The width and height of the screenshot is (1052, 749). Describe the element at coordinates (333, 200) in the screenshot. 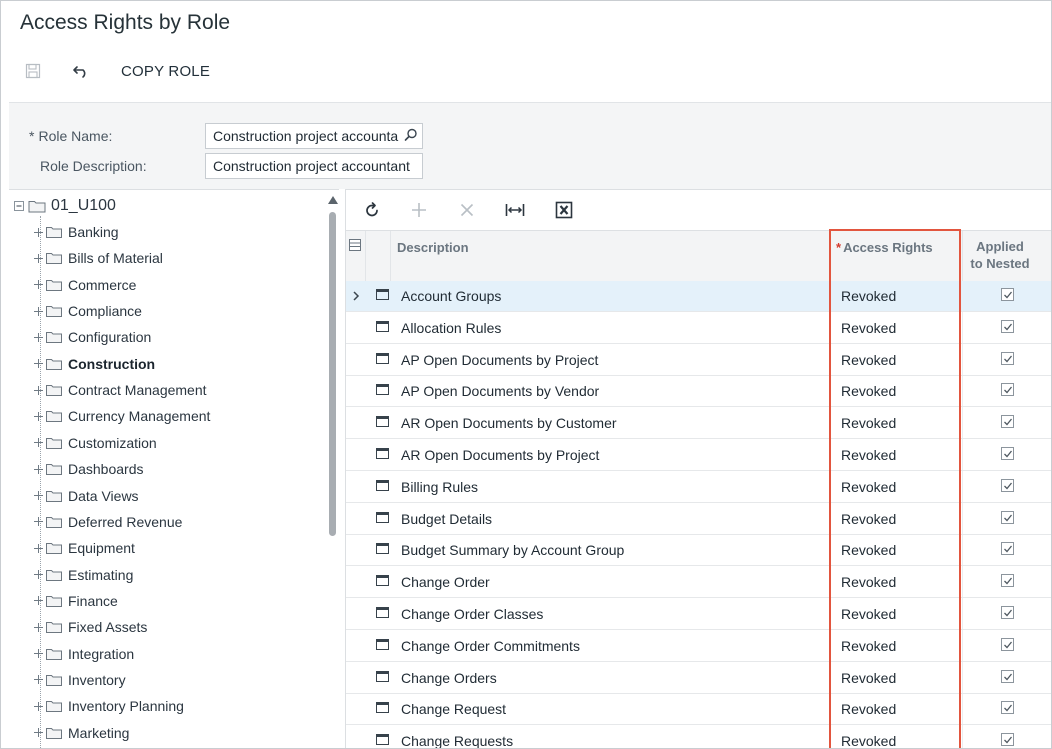

I see `scroll-up-arrow-icon` at that location.